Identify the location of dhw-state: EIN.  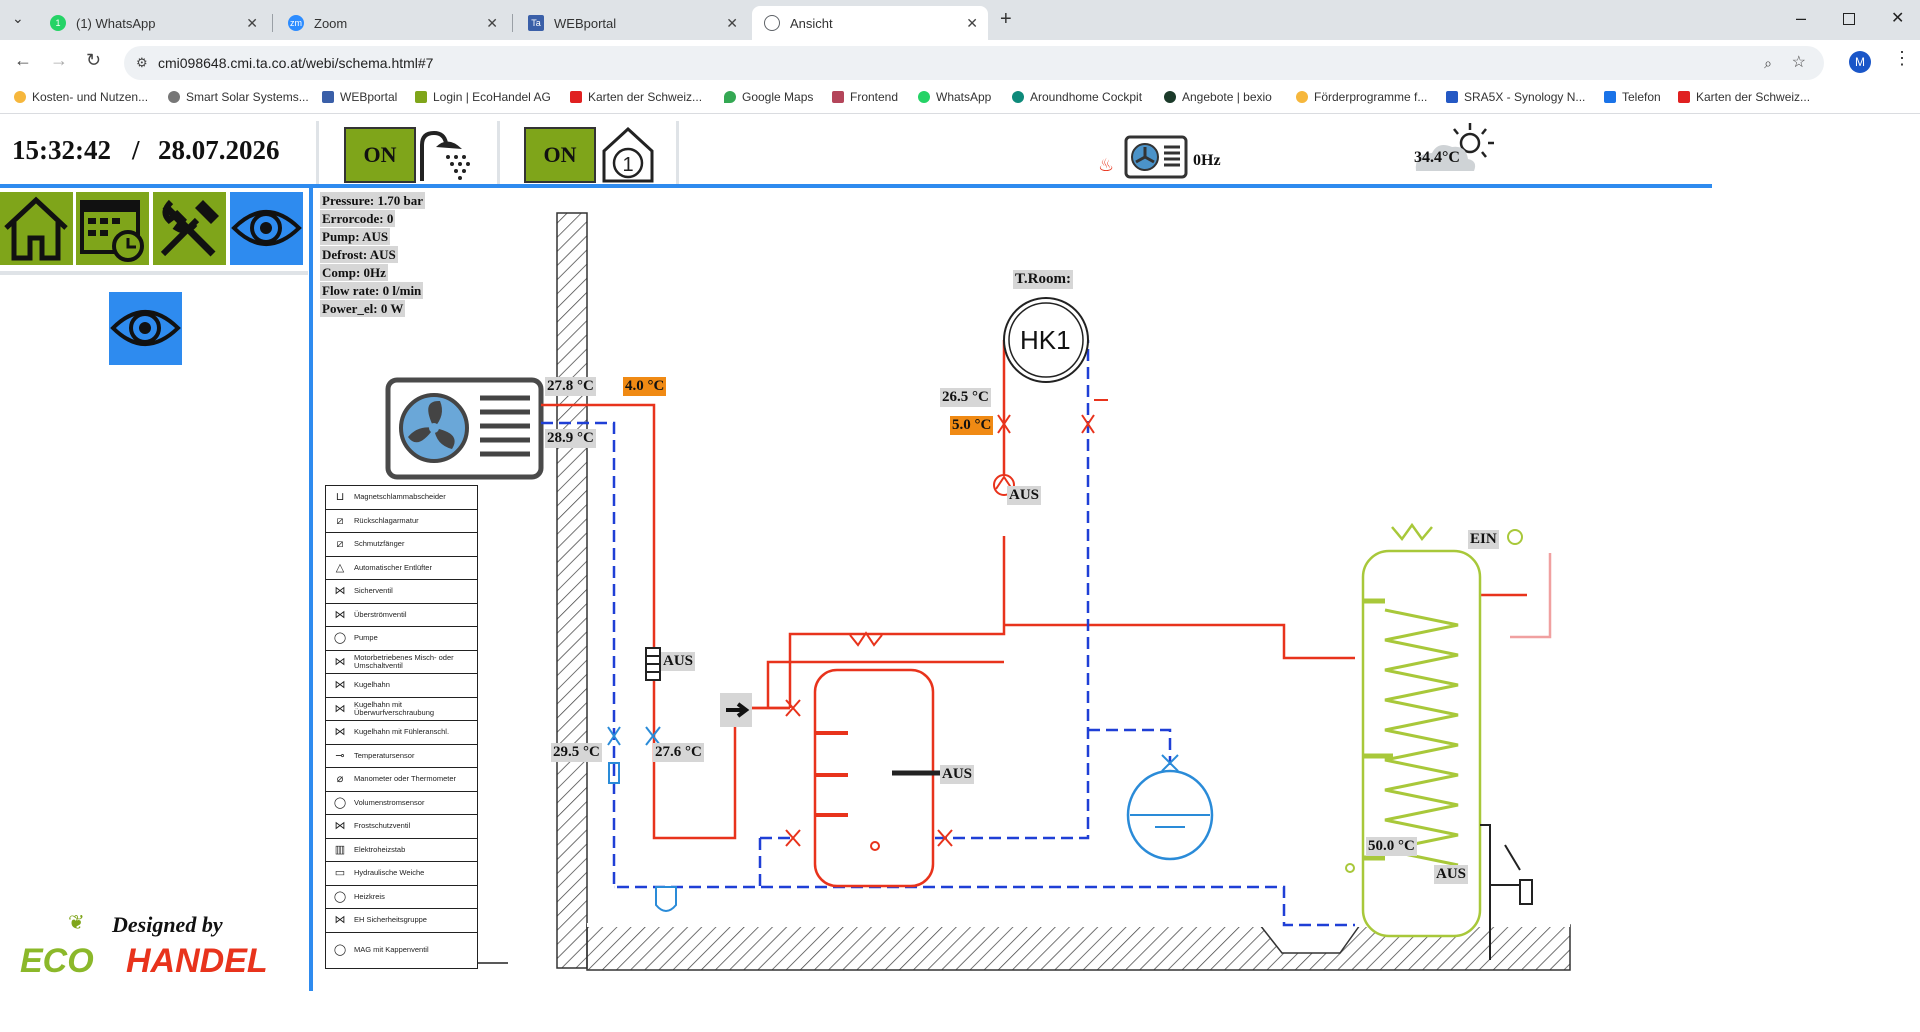
(1483, 539).